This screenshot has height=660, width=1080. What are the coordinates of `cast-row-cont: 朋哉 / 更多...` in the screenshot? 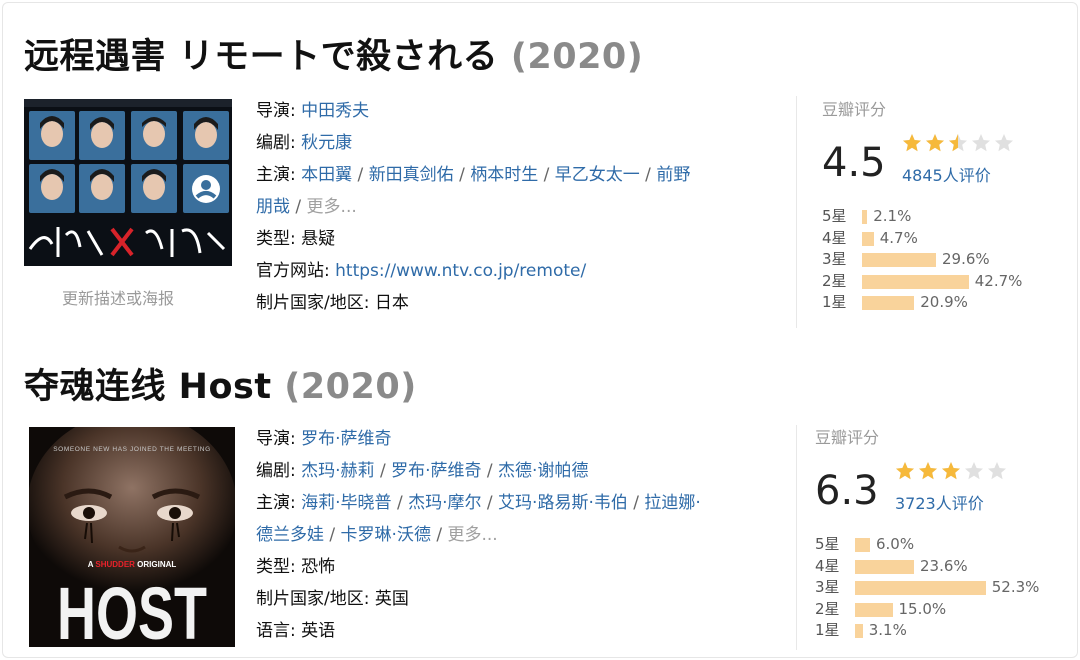 It's located at (306, 207).